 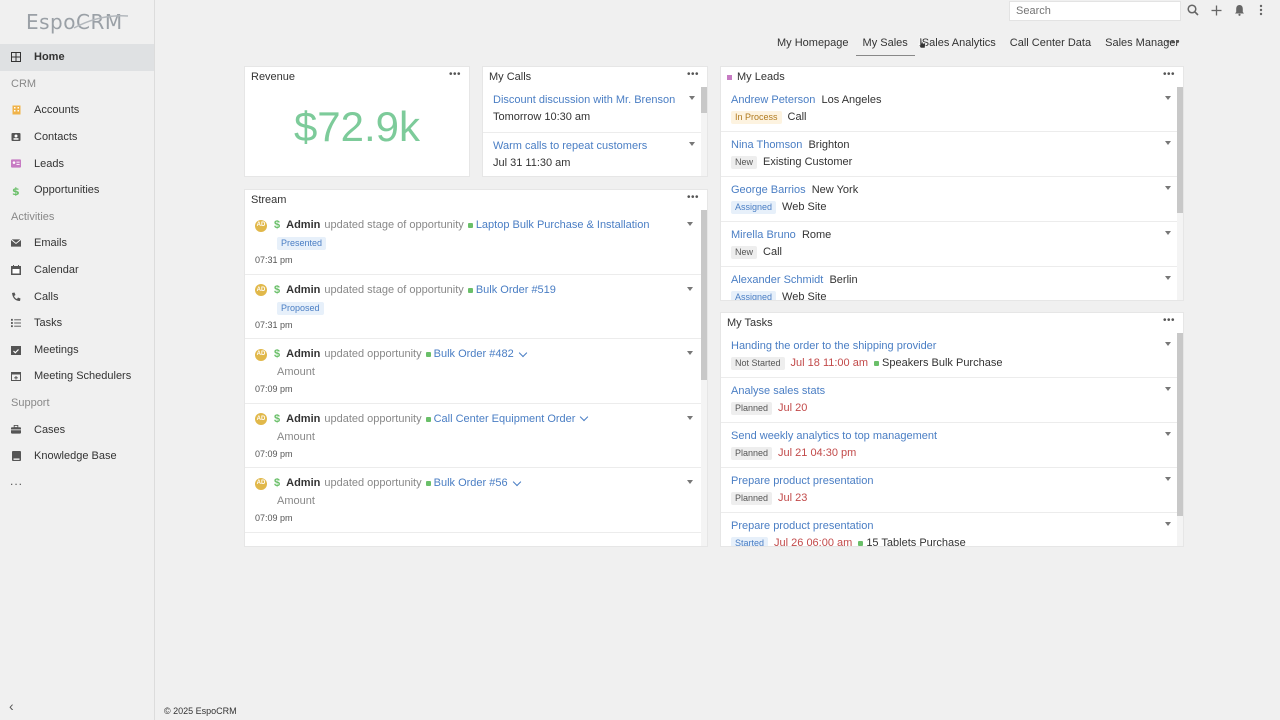 I want to click on lead-name-link: Andrew Peterson, so click(x=773, y=100).